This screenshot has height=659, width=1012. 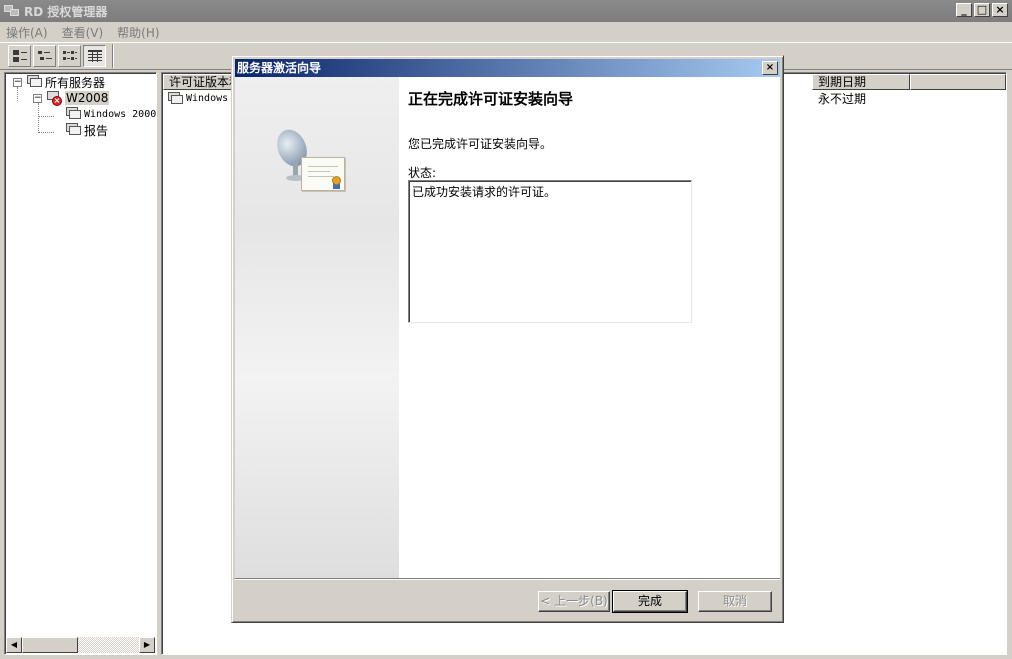 What do you see at coordinates (964, 10) in the screenshot?
I see `minimize-button: _` at bounding box center [964, 10].